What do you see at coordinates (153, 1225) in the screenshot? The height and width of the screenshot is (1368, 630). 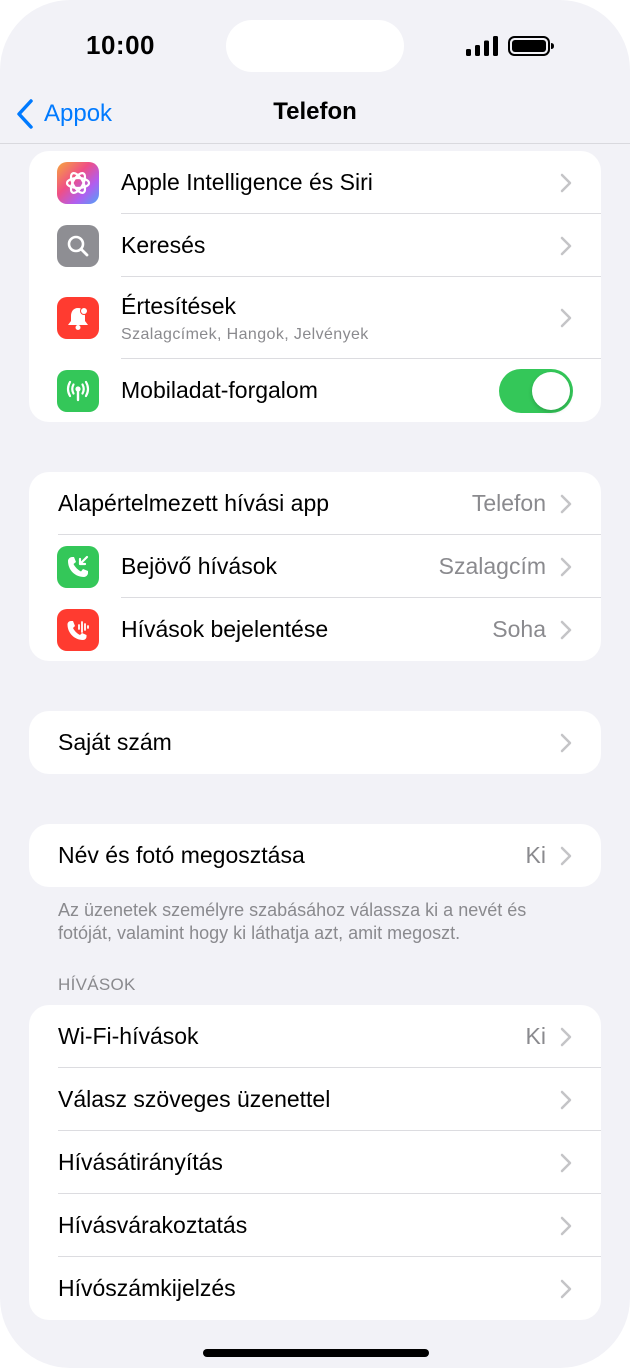 I see `row-label: Hívásvárakoztatás` at bounding box center [153, 1225].